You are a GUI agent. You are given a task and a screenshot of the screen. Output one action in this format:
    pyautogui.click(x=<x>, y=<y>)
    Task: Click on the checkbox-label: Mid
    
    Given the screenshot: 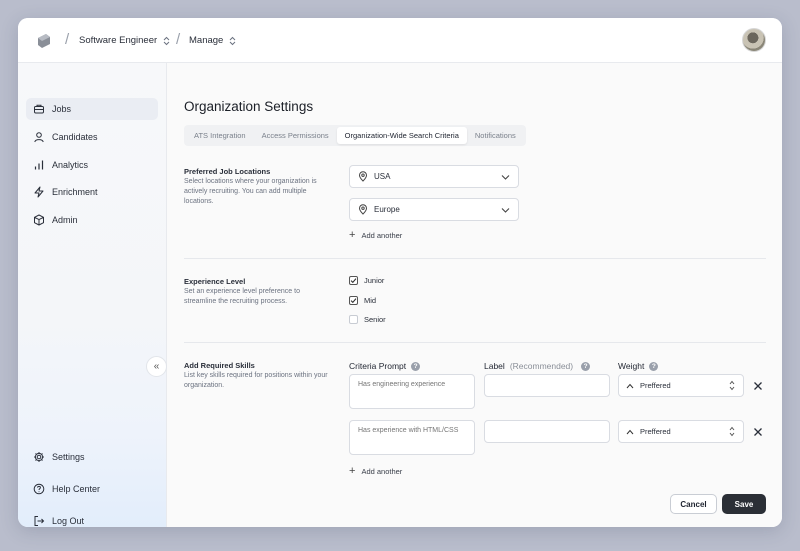 What is the action you would take?
    pyautogui.click(x=370, y=300)
    